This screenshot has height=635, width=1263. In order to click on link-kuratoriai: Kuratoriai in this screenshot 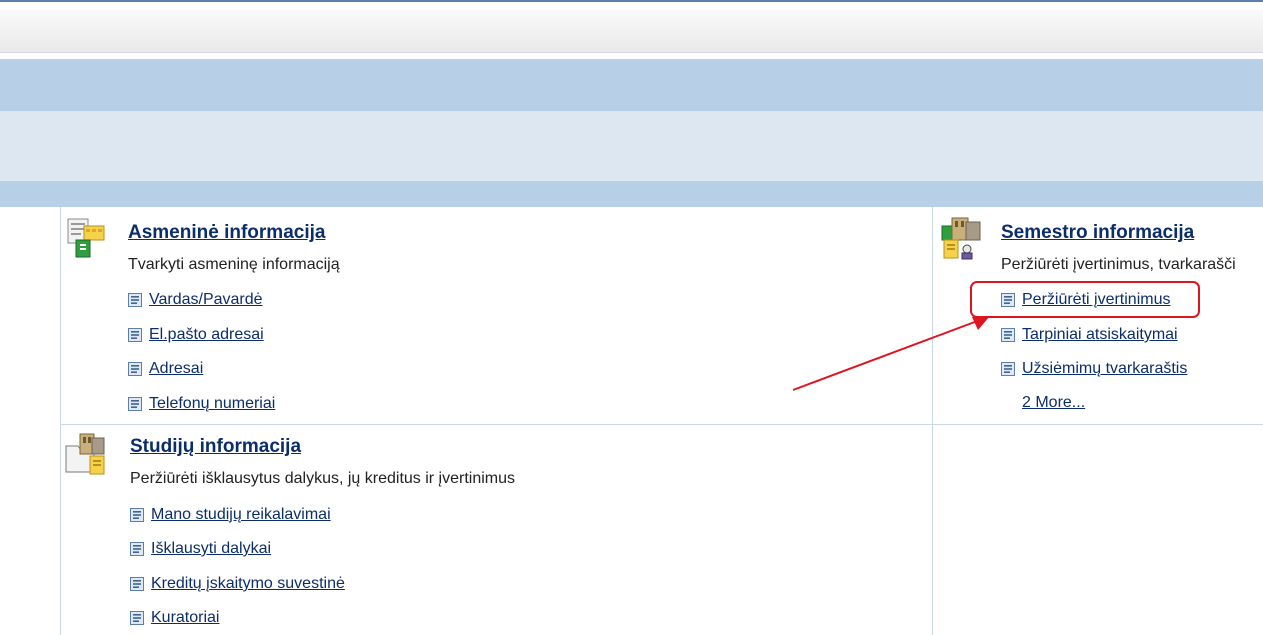, I will do `click(185, 618)`.